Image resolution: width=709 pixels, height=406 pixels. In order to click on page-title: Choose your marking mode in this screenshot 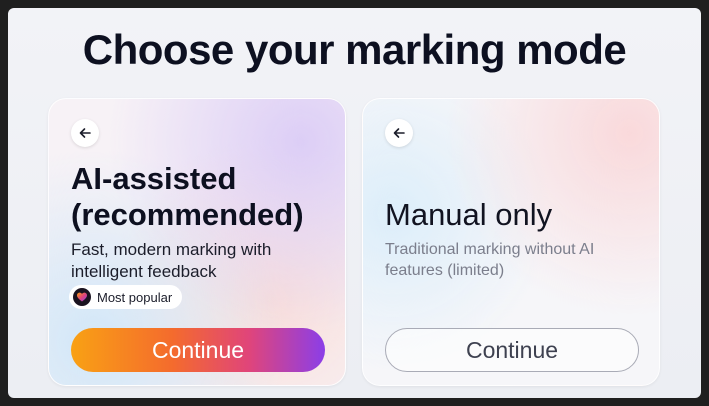, I will do `click(354, 49)`.